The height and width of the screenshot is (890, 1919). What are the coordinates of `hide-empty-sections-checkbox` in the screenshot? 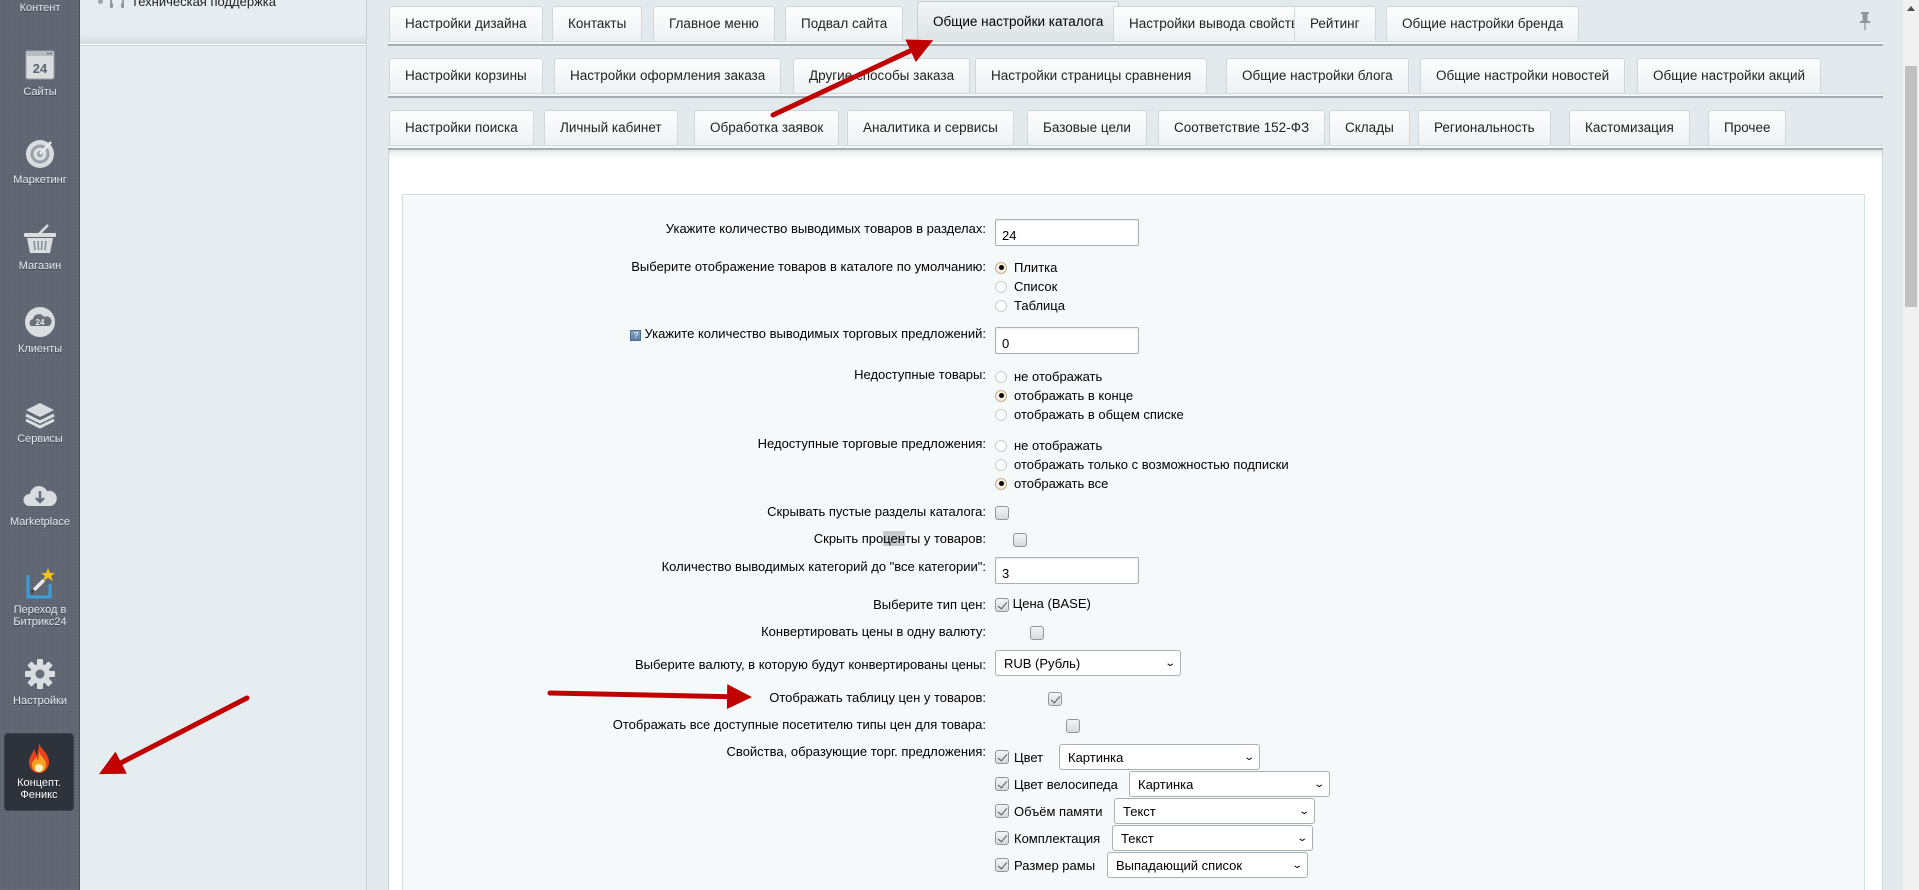 It's located at (1002, 512).